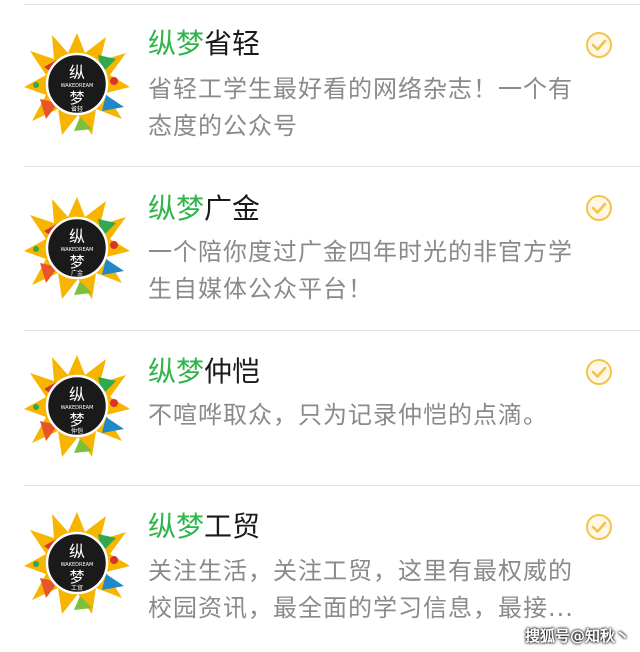 Image resolution: width=640 pixels, height=652 pixels. I want to click on account-campus: 广金, so click(232, 208).